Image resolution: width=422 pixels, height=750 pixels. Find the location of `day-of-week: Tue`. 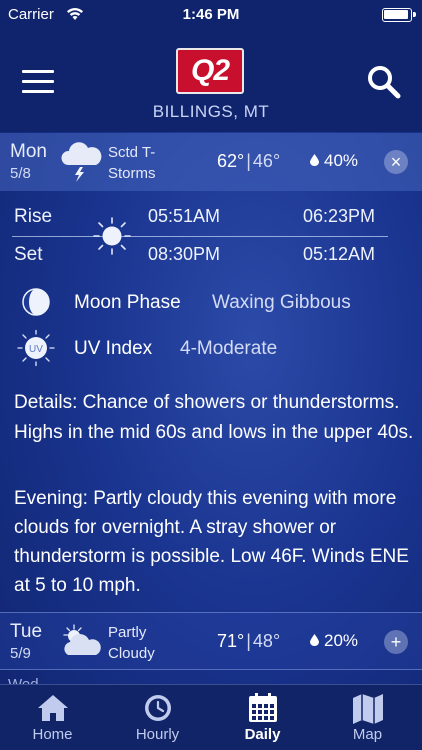

day-of-week: Tue is located at coordinates (26, 631).